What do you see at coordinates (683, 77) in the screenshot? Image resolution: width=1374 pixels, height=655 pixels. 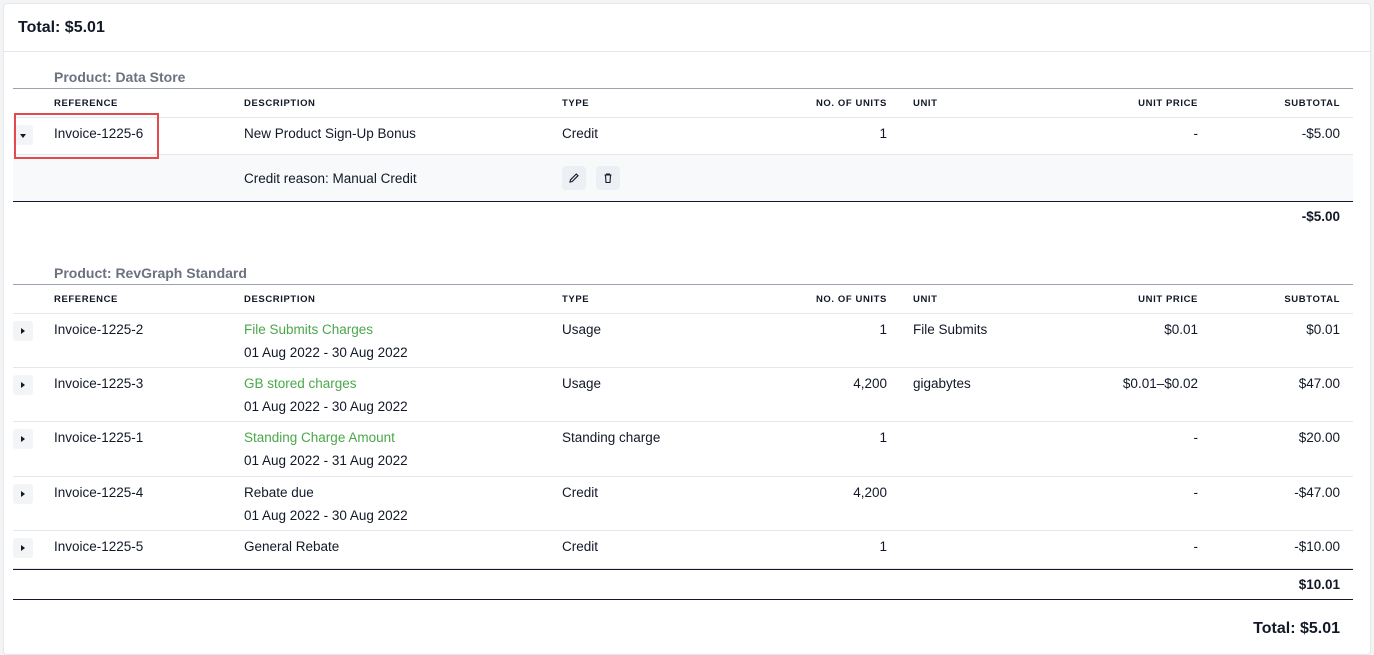 I see `product-title: Product: Data Store` at bounding box center [683, 77].